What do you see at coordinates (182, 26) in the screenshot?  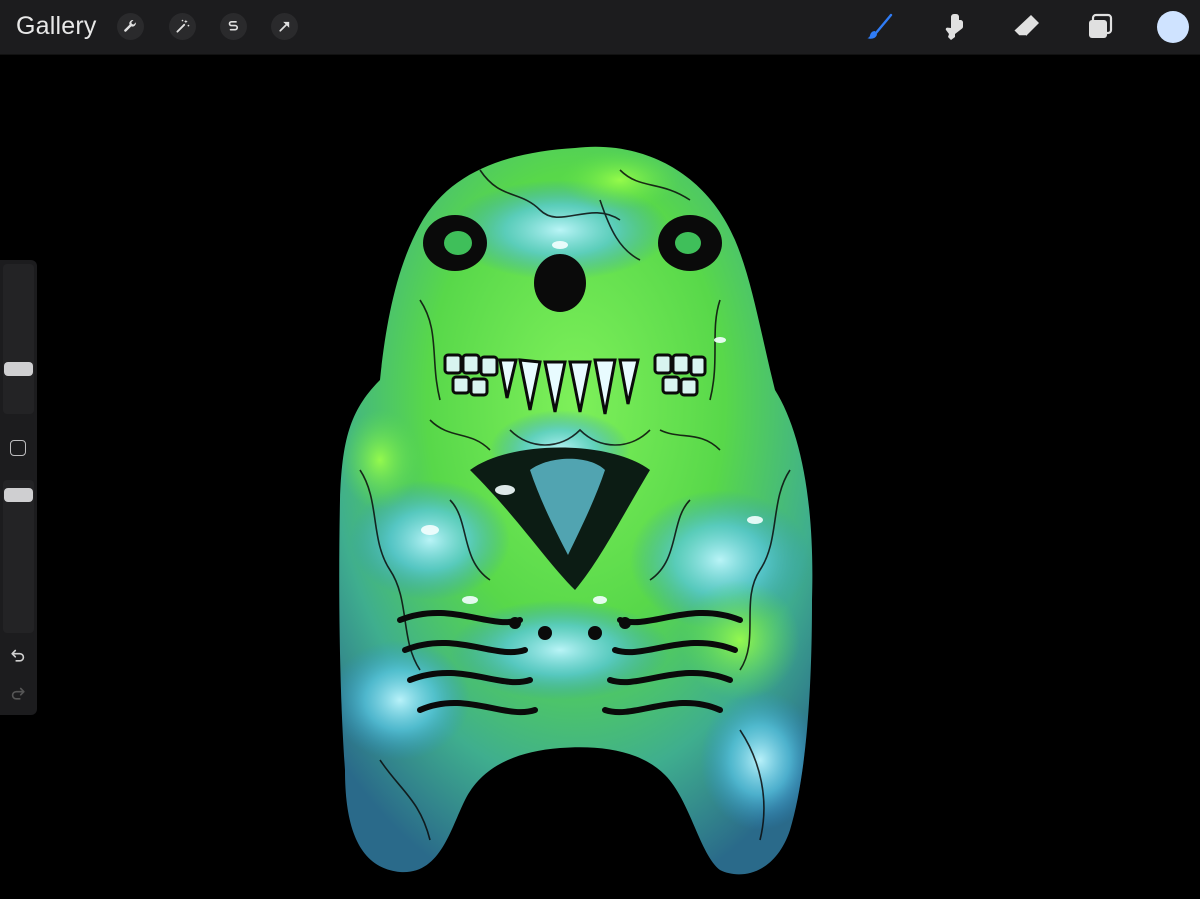 I see `adjustments-magic-wand-icon` at bounding box center [182, 26].